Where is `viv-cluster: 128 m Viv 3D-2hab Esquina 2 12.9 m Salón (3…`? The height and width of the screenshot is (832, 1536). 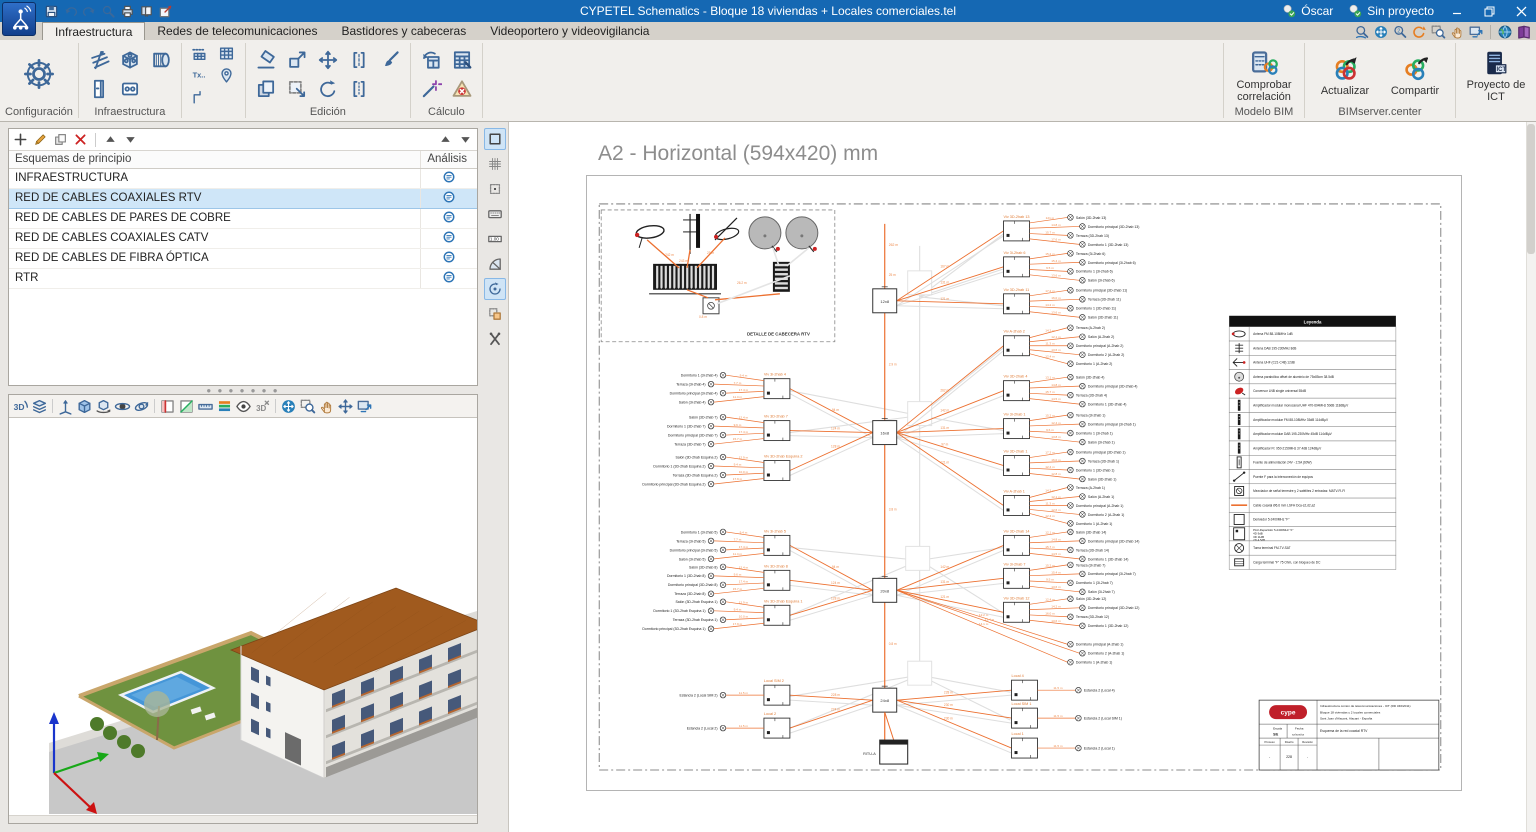 viv-cluster: 128 m Viv 3D-2hab Esquina 2 12.9 m Salón (3… is located at coordinates (757, 460).